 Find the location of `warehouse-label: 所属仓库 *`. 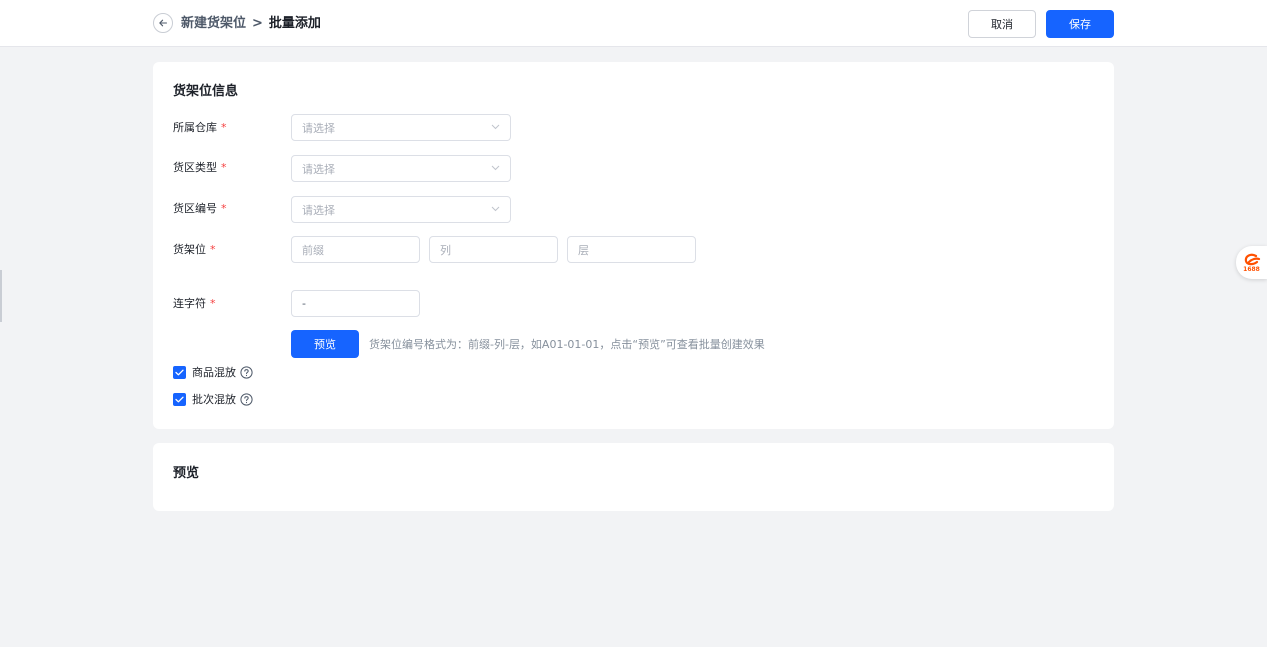

warehouse-label: 所属仓库 * is located at coordinates (200, 128).